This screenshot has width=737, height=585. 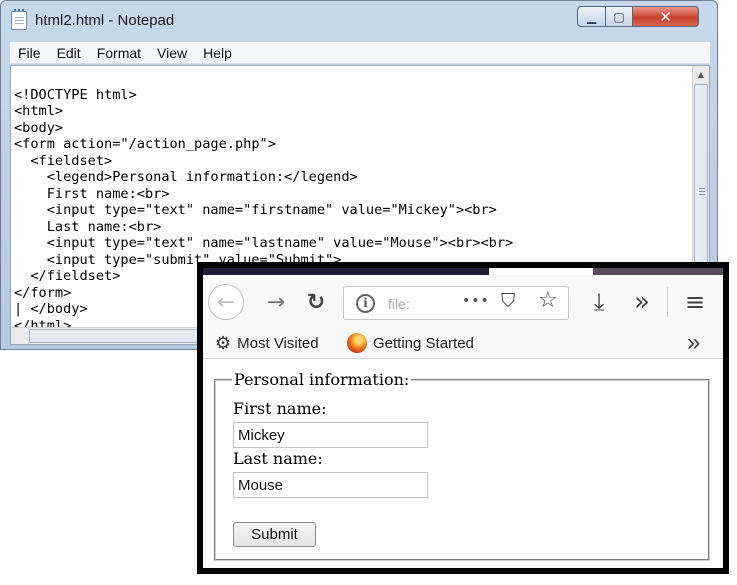 I want to click on forward-button: →, so click(x=276, y=302).